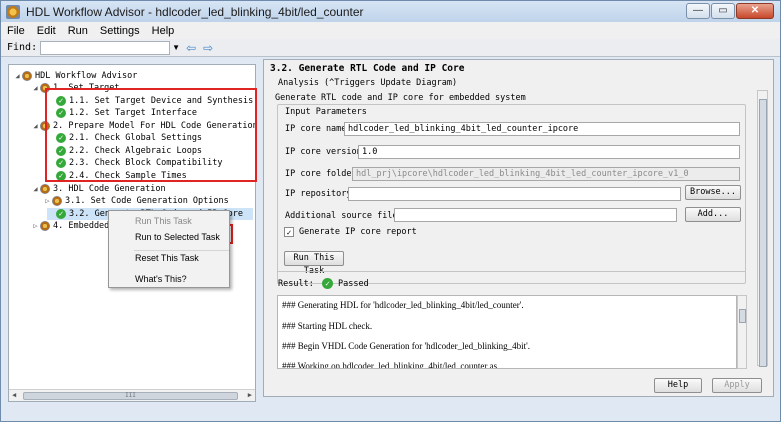 Image resolution: width=781 pixels, height=422 pixels. I want to click on result-label: Result:, so click(296, 284).